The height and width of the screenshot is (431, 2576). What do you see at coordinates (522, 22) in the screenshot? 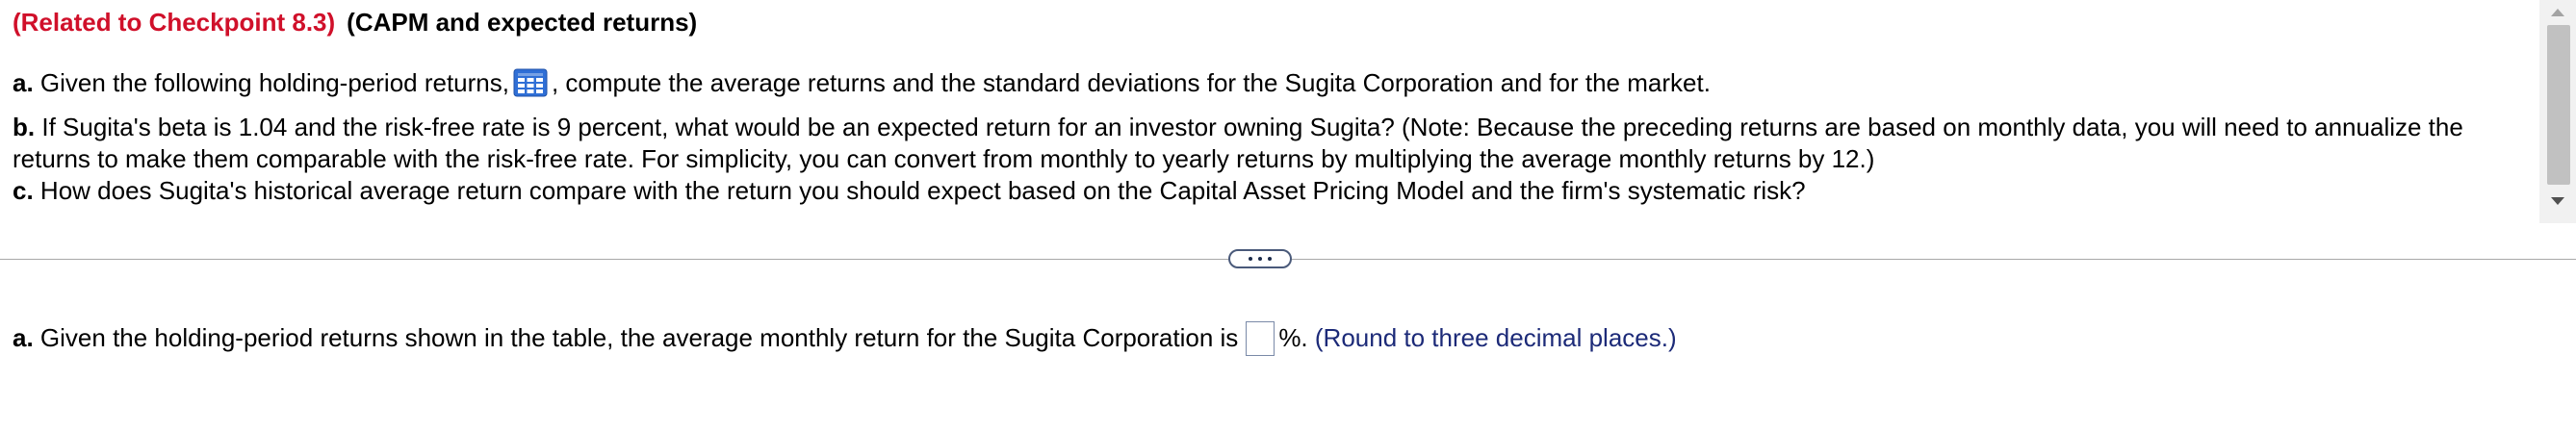
I see `question-title: (CAPM and expected returns)` at bounding box center [522, 22].